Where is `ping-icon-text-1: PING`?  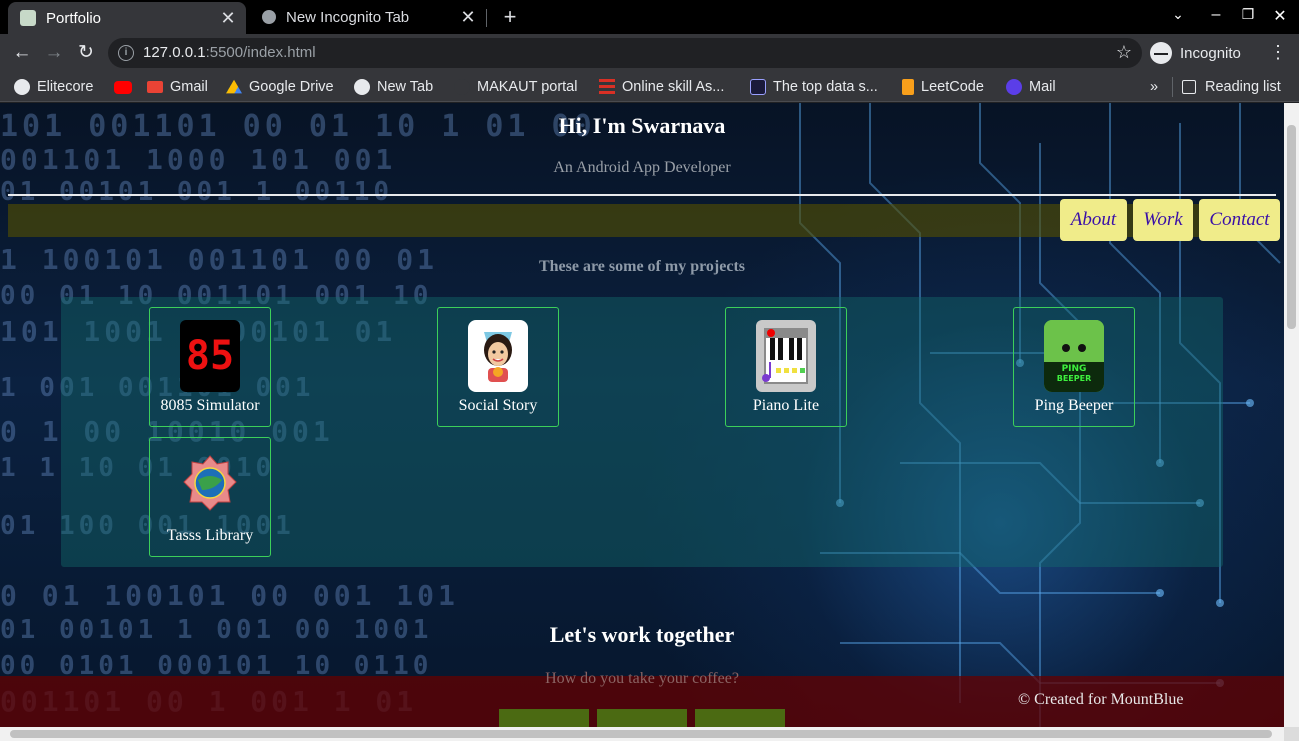 ping-icon-text-1: PING is located at coordinates (1074, 369).